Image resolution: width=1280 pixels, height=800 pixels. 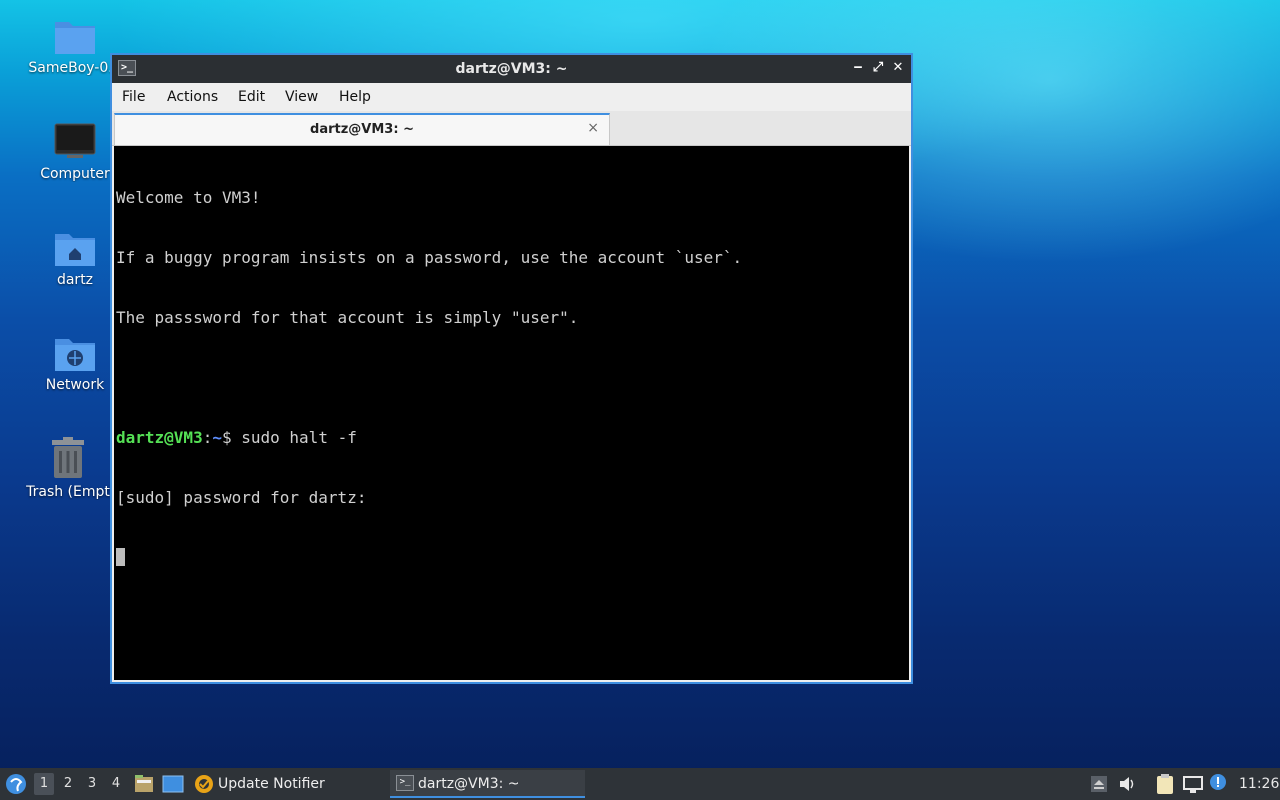 I want to click on desktop-icon-label: Trash (Empt, so click(x=68, y=492).